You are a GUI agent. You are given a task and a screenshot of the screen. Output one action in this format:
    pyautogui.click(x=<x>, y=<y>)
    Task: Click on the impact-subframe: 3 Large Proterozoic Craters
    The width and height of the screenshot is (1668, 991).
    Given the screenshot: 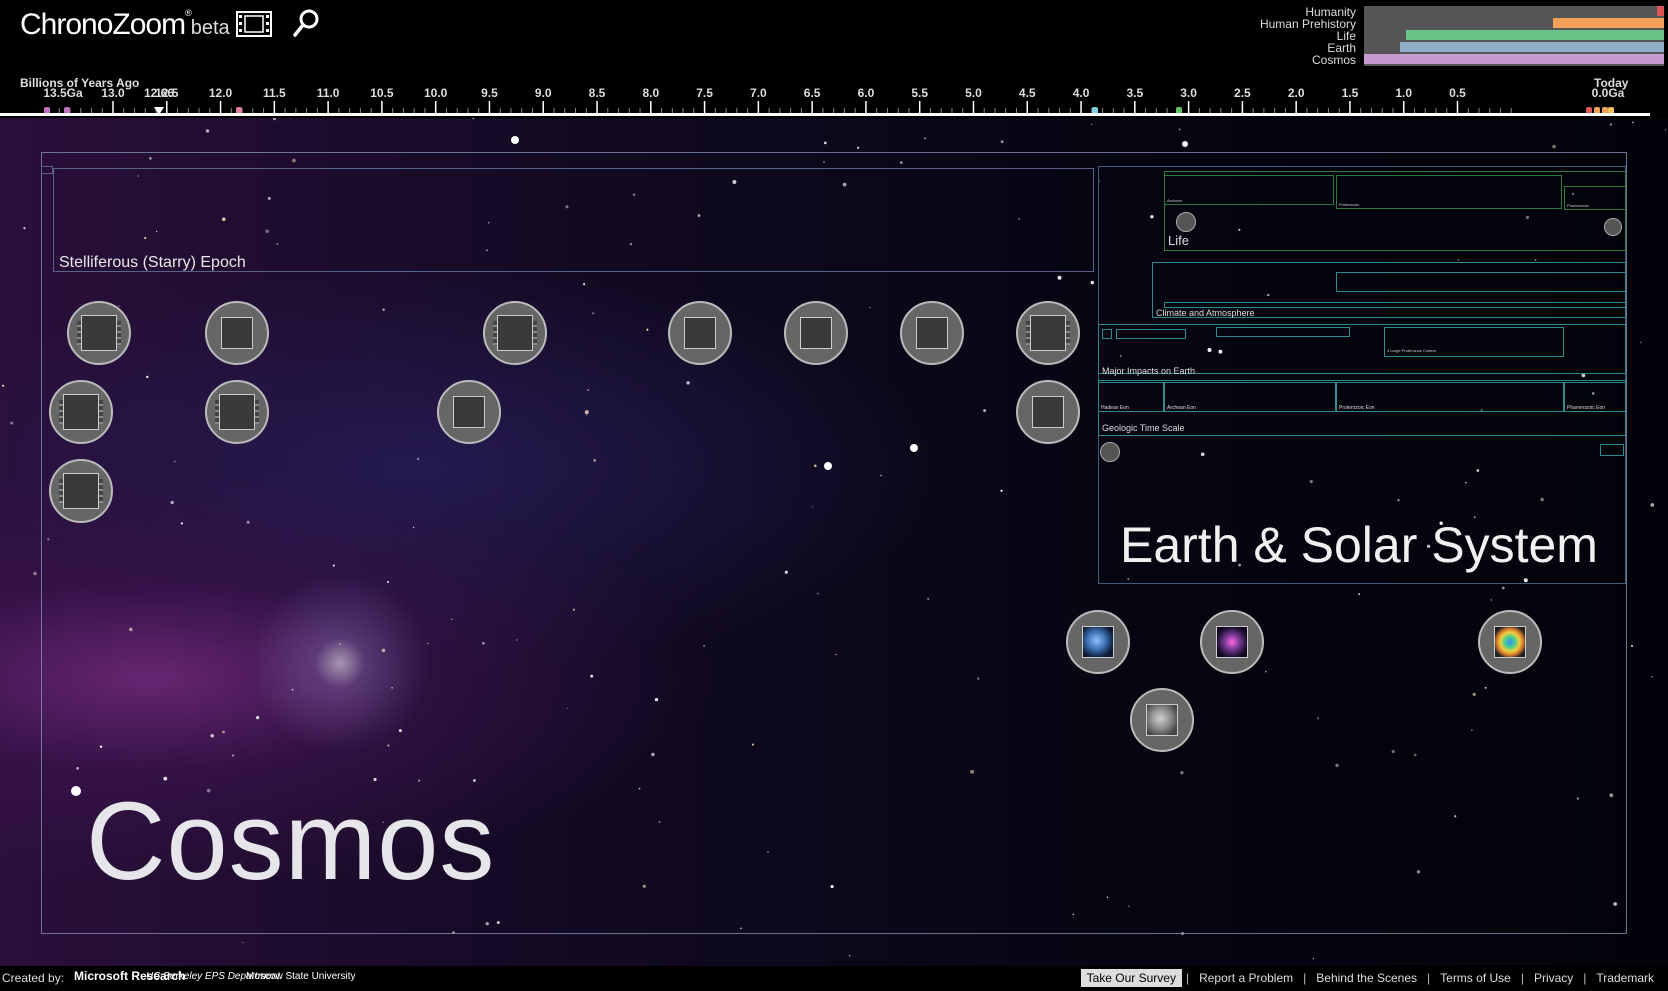 What is the action you would take?
    pyautogui.click(x=1474, y=342)
    